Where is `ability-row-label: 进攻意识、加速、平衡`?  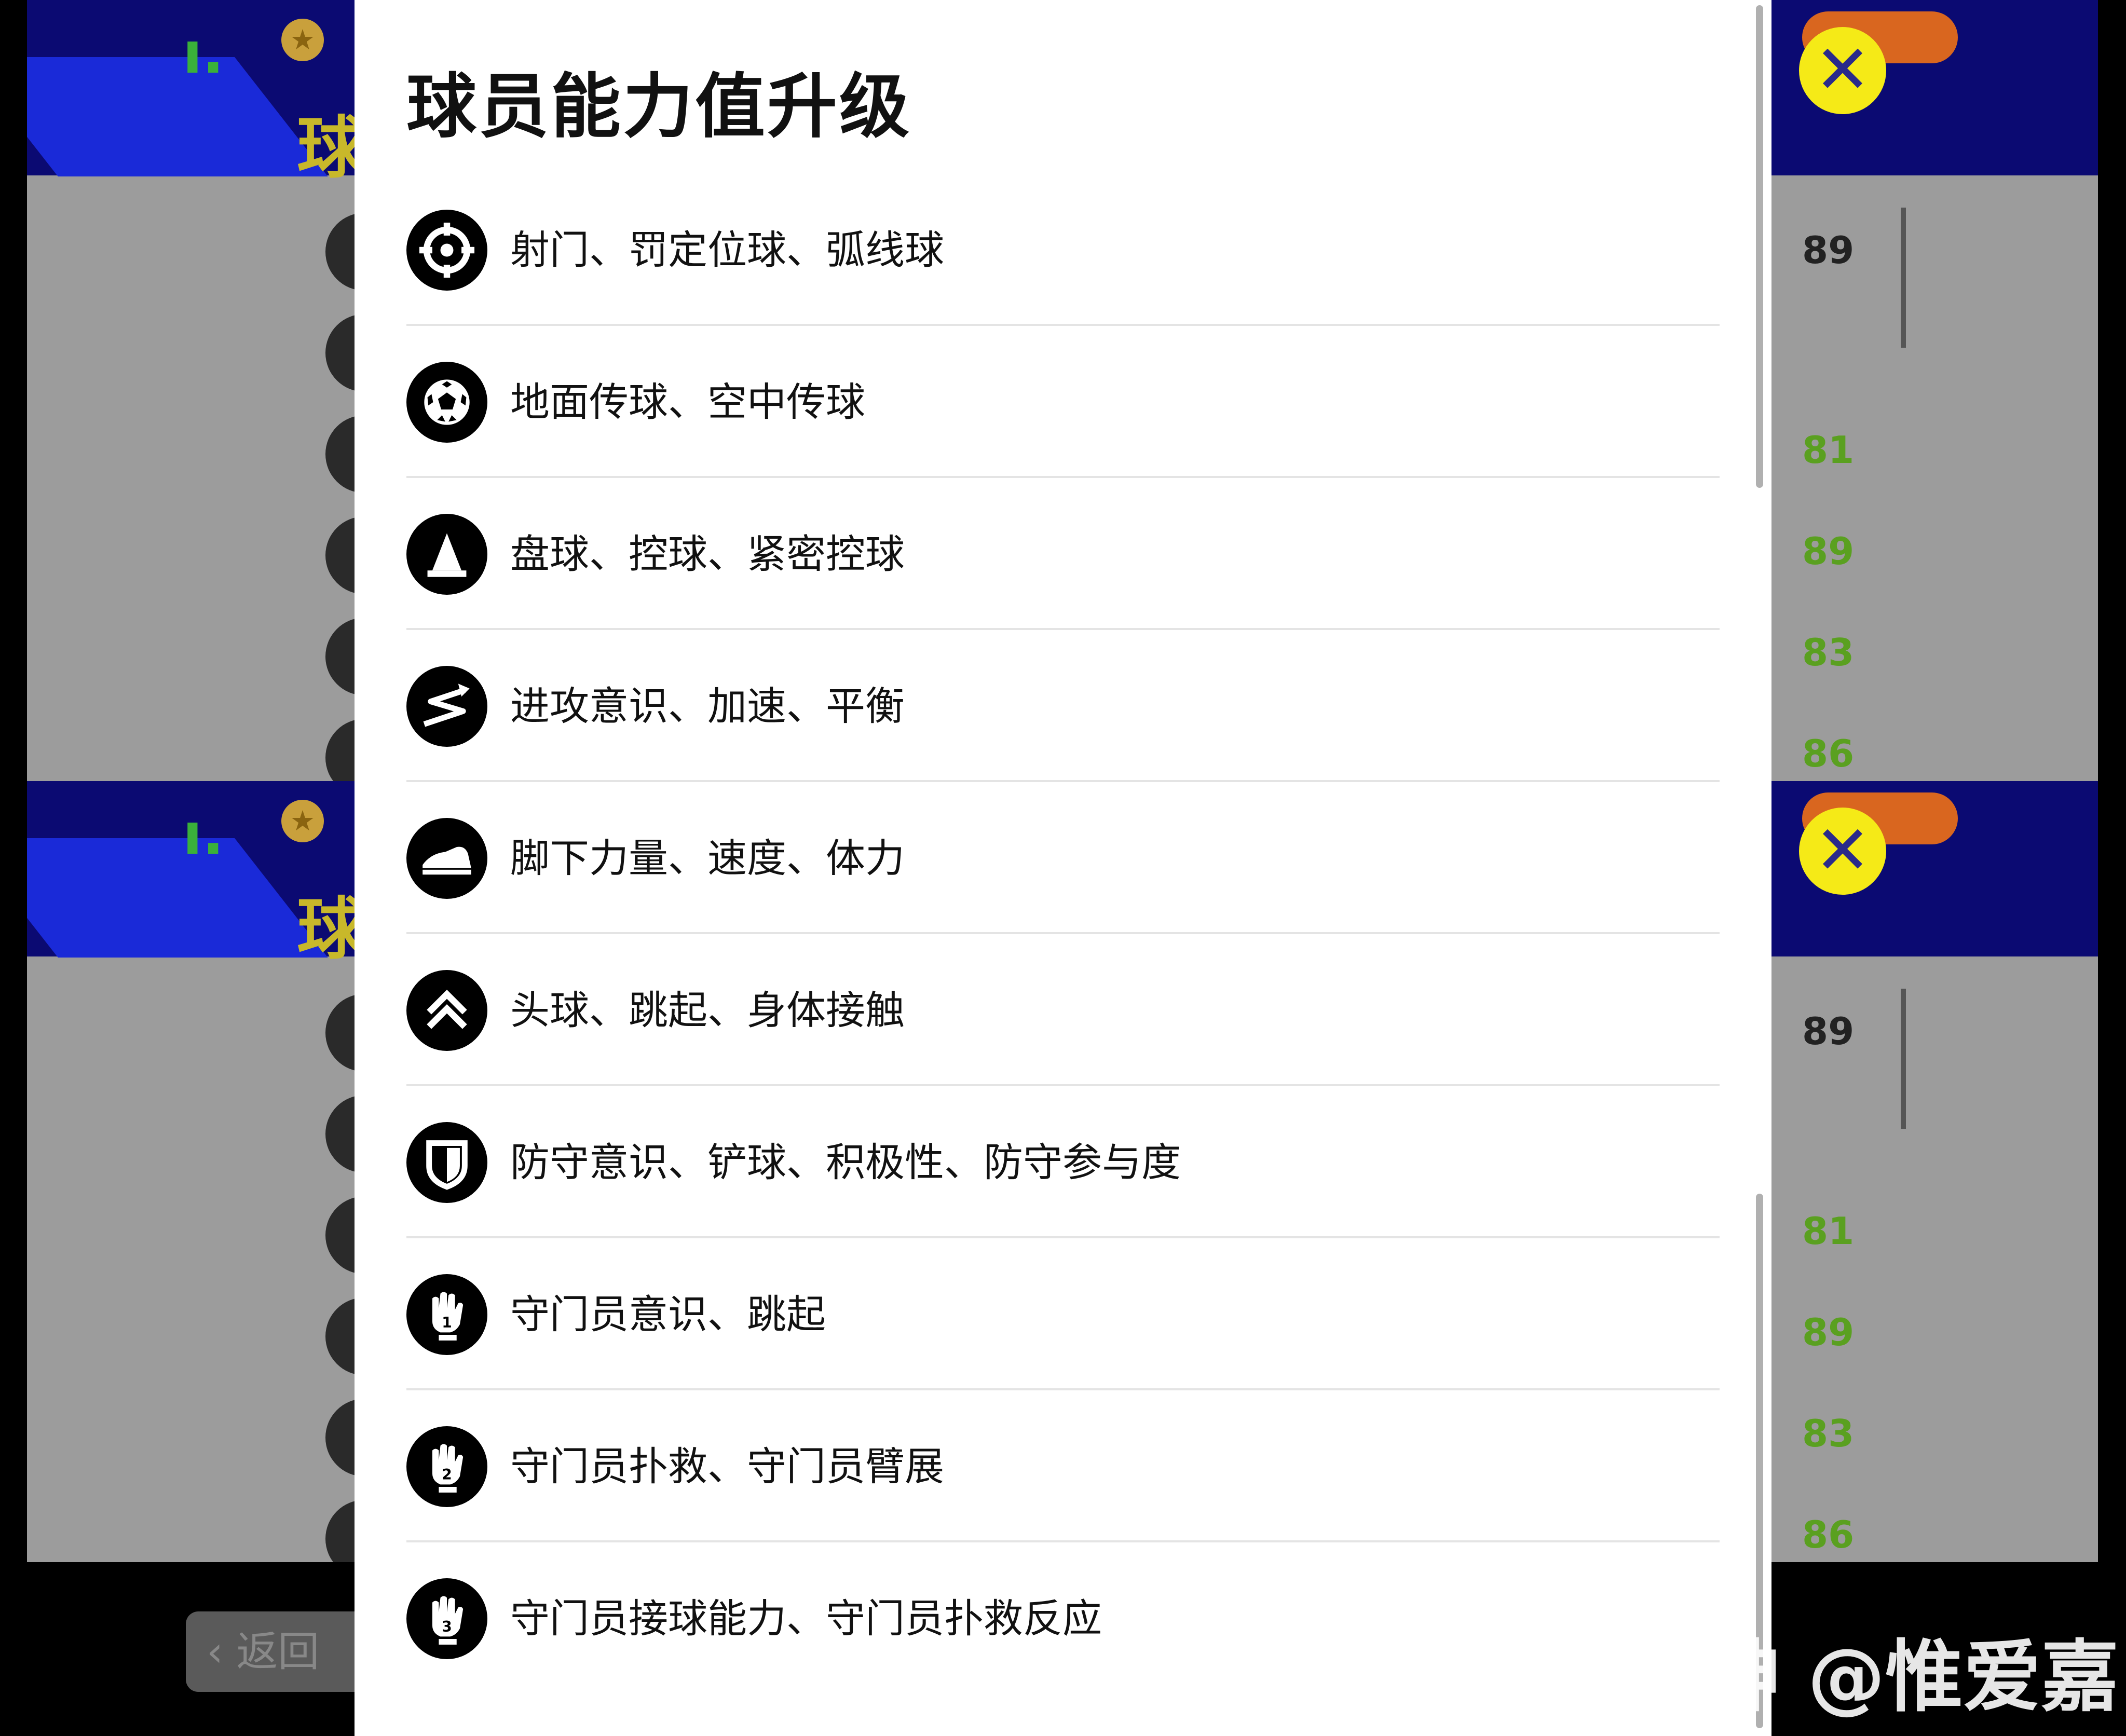 ability-row-label: 进攻意识、加速、平衡 is located at coordinates (707, 706).